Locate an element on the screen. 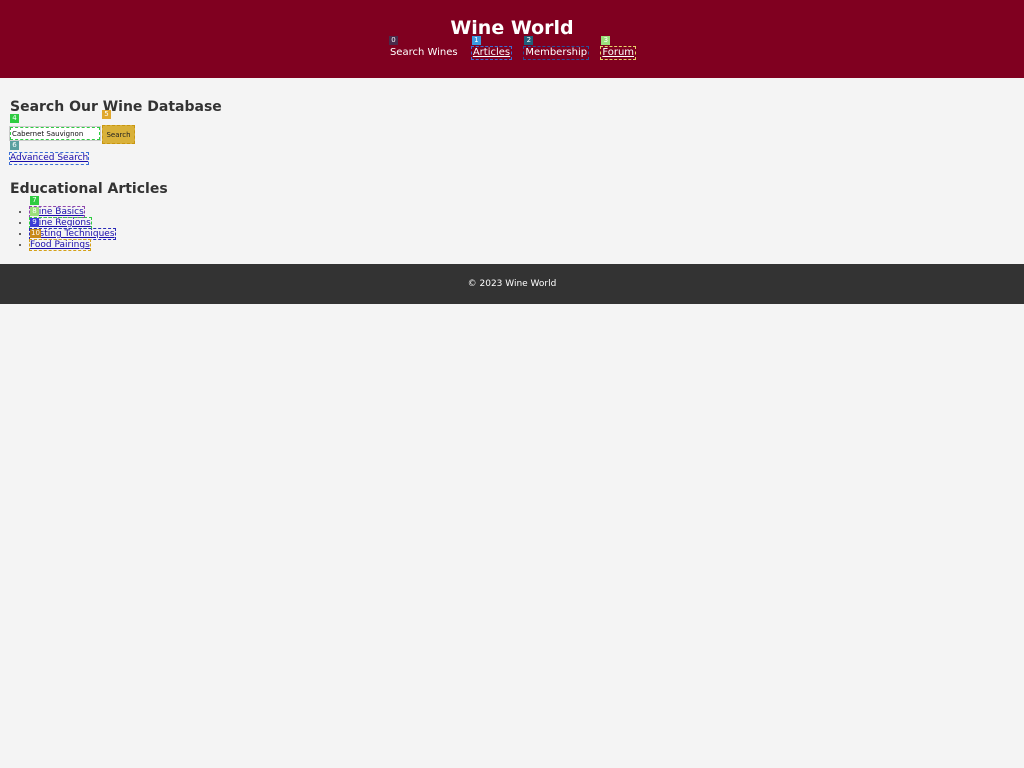 The height and width of the screenshot is (768, 1024). article-link-wine-regions: 8 Wine Regions is located at coordinates (60, 218).